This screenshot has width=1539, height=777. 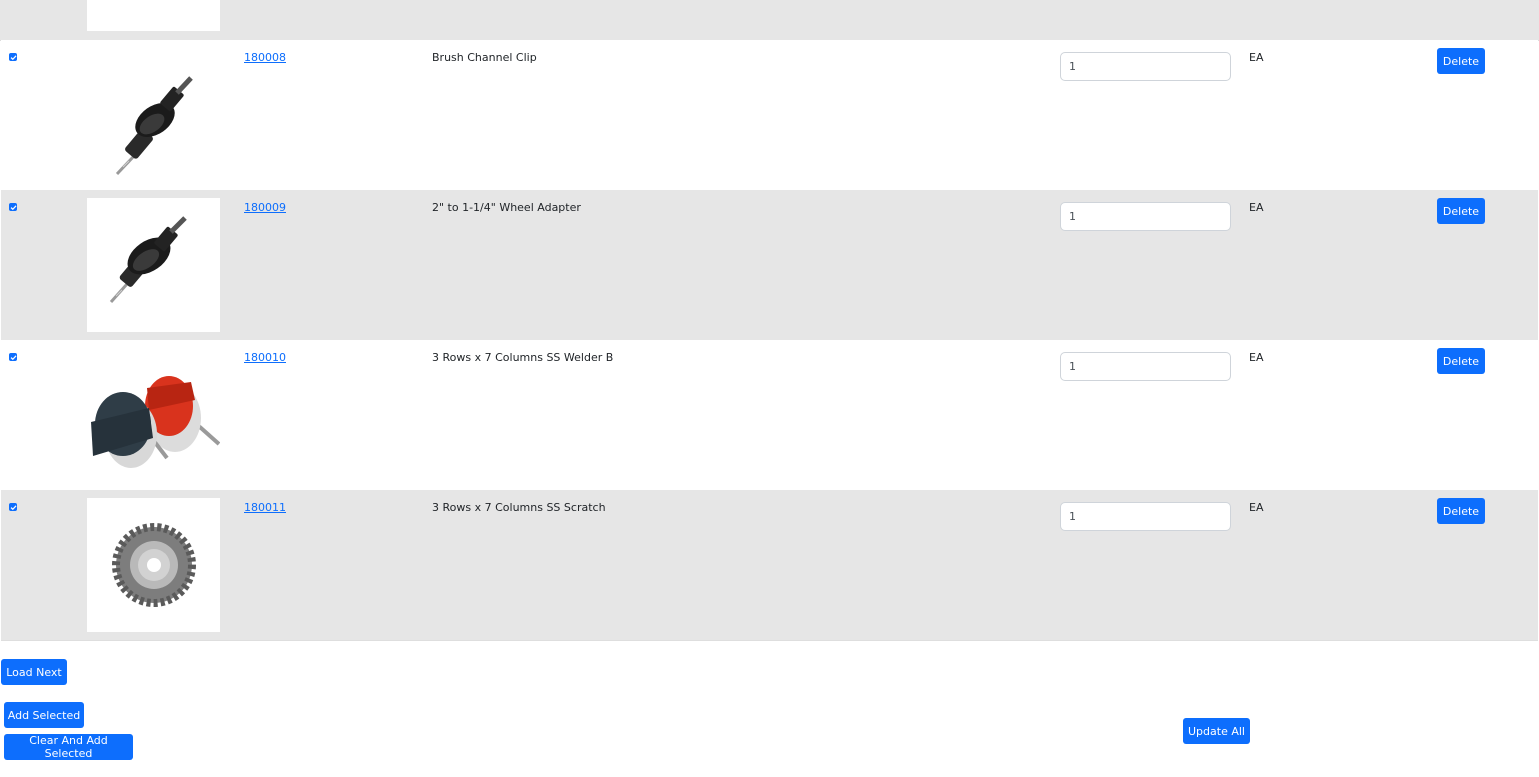 I want to click on clear-and-add-selected-button: Clear And Add Selected, so click(x=68, y=747).